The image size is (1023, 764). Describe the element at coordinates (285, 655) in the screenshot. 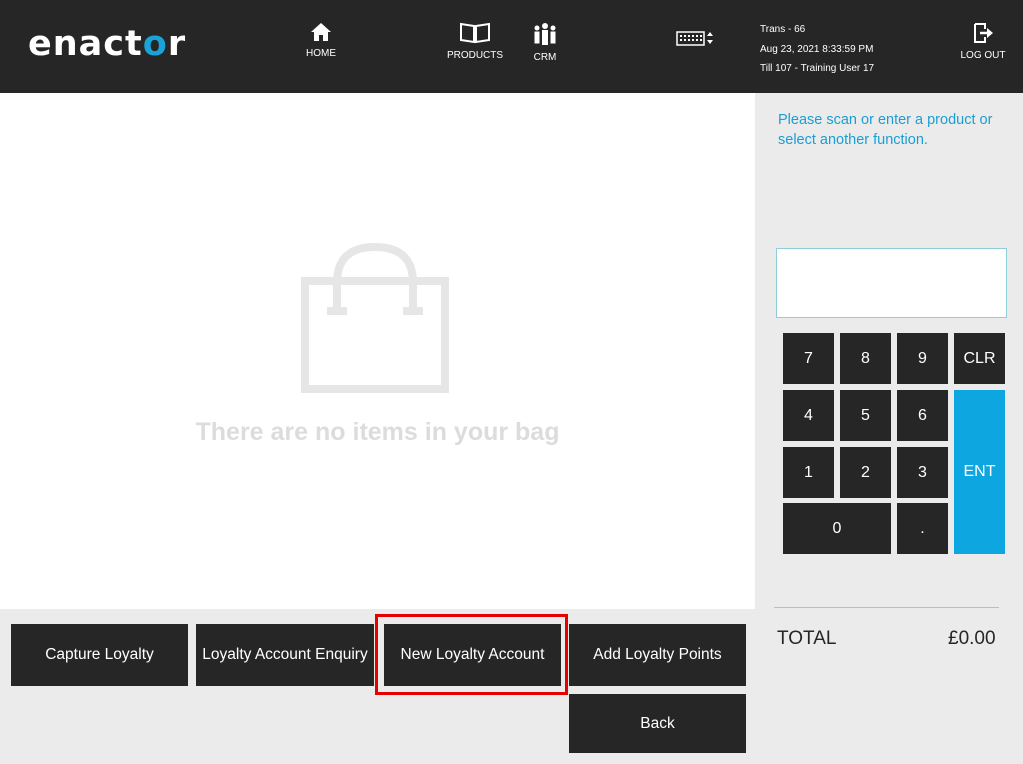

I see `loyalty-account-enquiry-button: Loyalty Account Enquiry` at that location.